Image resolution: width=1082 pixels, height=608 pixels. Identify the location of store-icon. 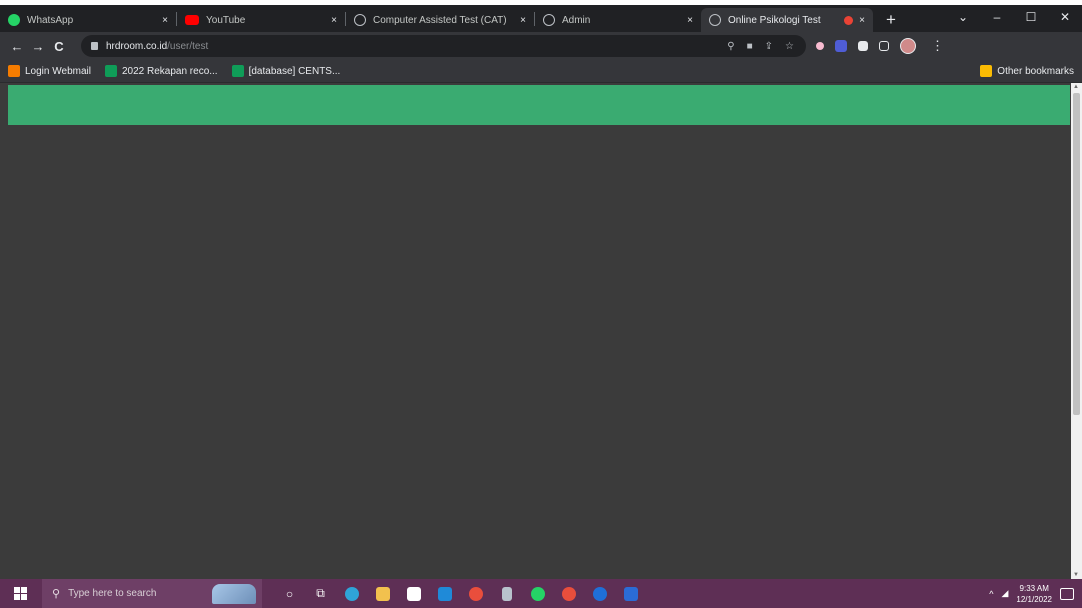
(413, 593).